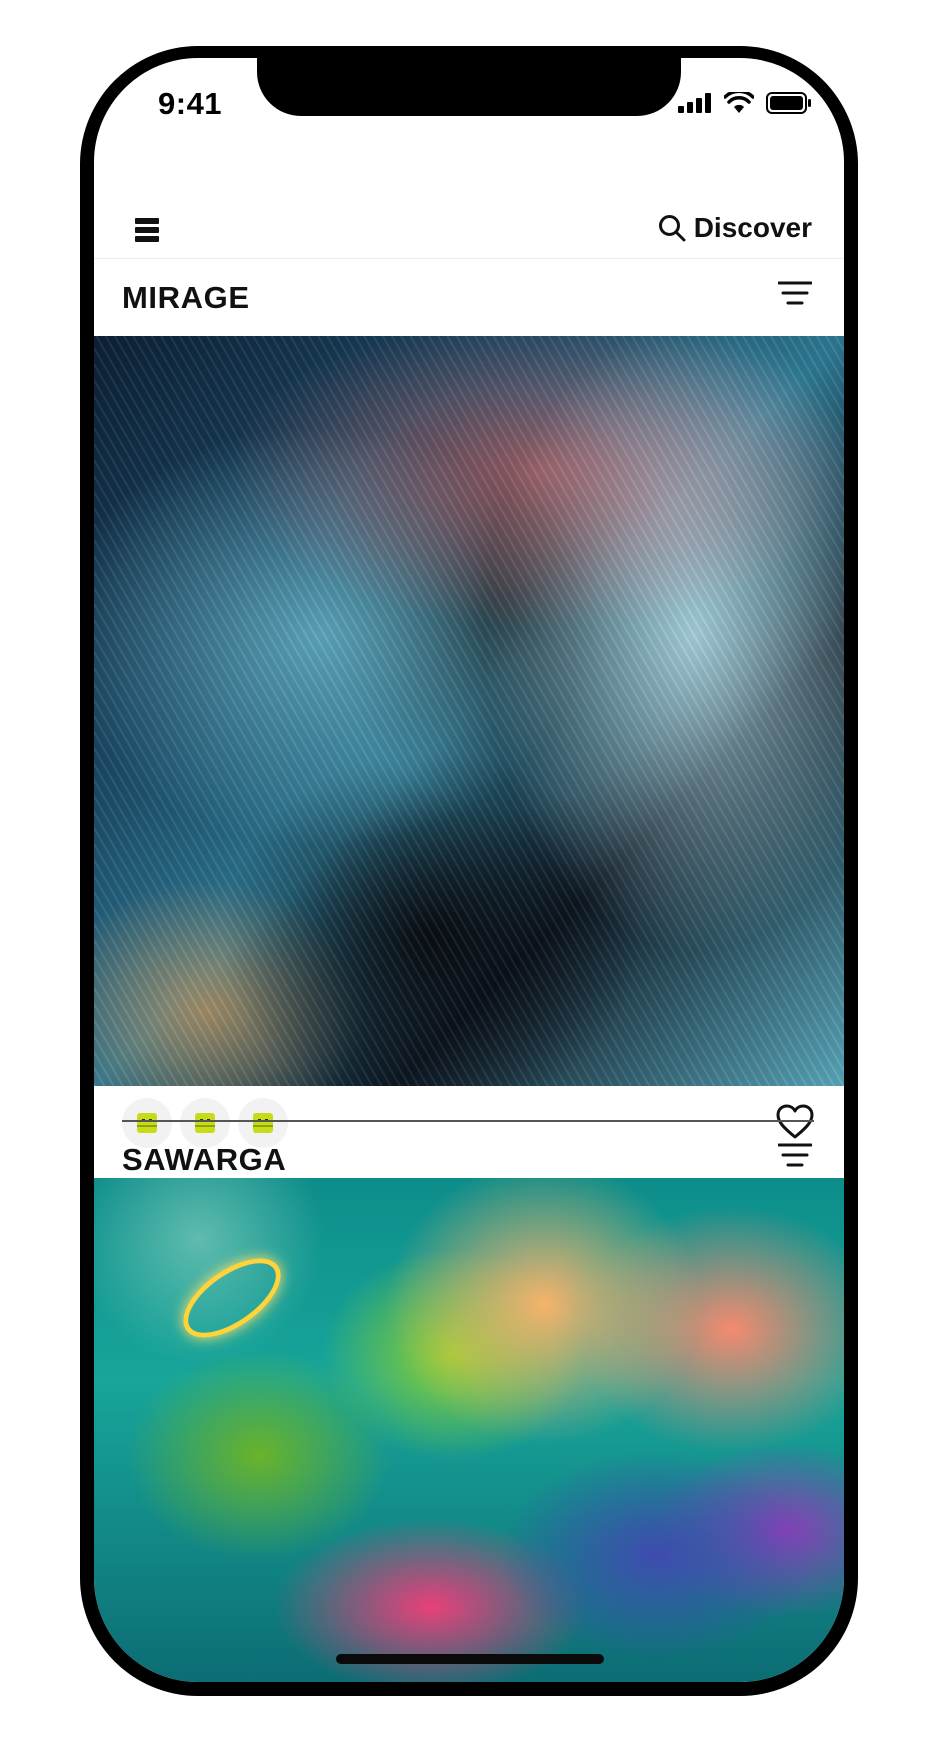 Image resolution: width=940 pixels, height=1744 pixels. I want to click on status-icons, so click(745, 103).